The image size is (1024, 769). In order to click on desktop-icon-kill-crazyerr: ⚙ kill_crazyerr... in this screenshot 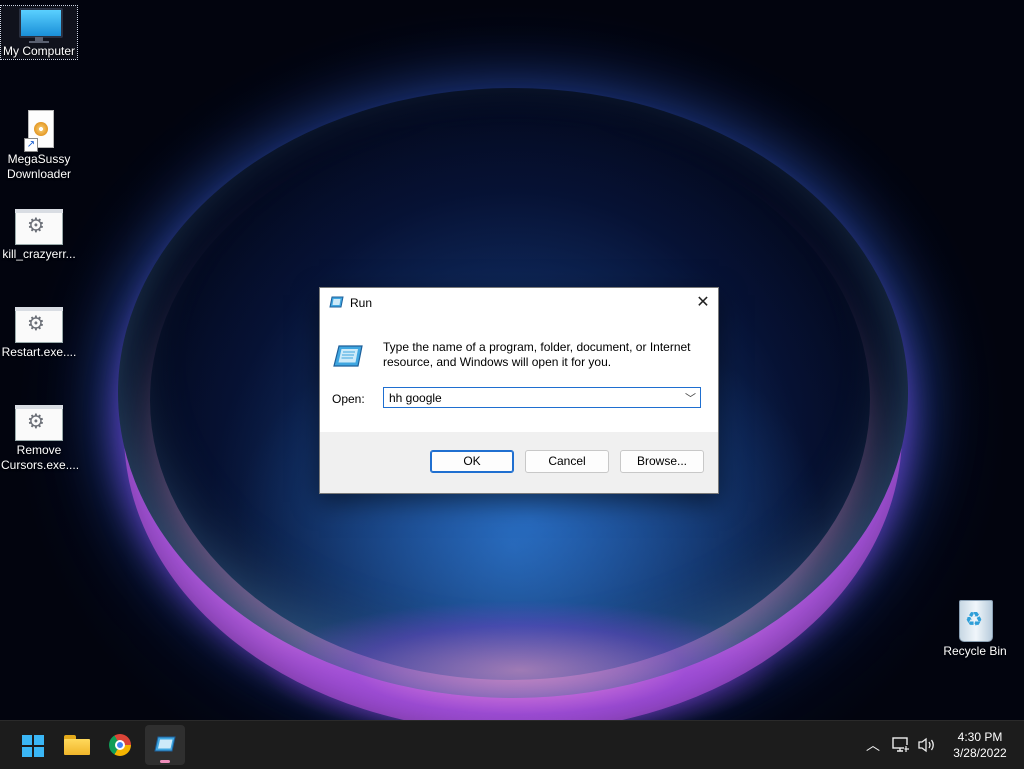, I will do `click(39, 235)`.